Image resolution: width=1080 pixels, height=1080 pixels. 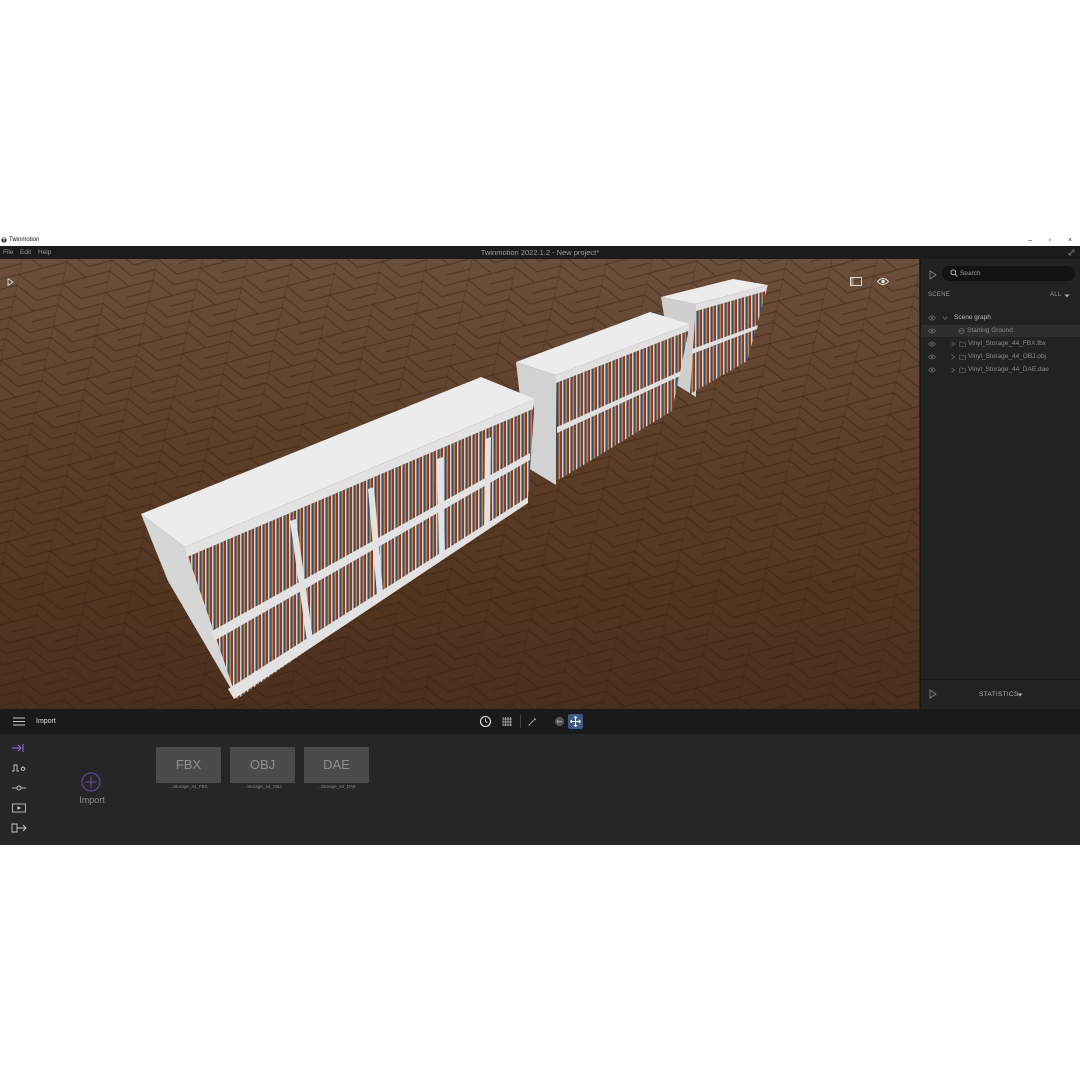 What do you see at coordinates (188, 786) in the screenshot?
I see `asset-name: ...Storage_44_FBX` at bounding box center [188, 786].